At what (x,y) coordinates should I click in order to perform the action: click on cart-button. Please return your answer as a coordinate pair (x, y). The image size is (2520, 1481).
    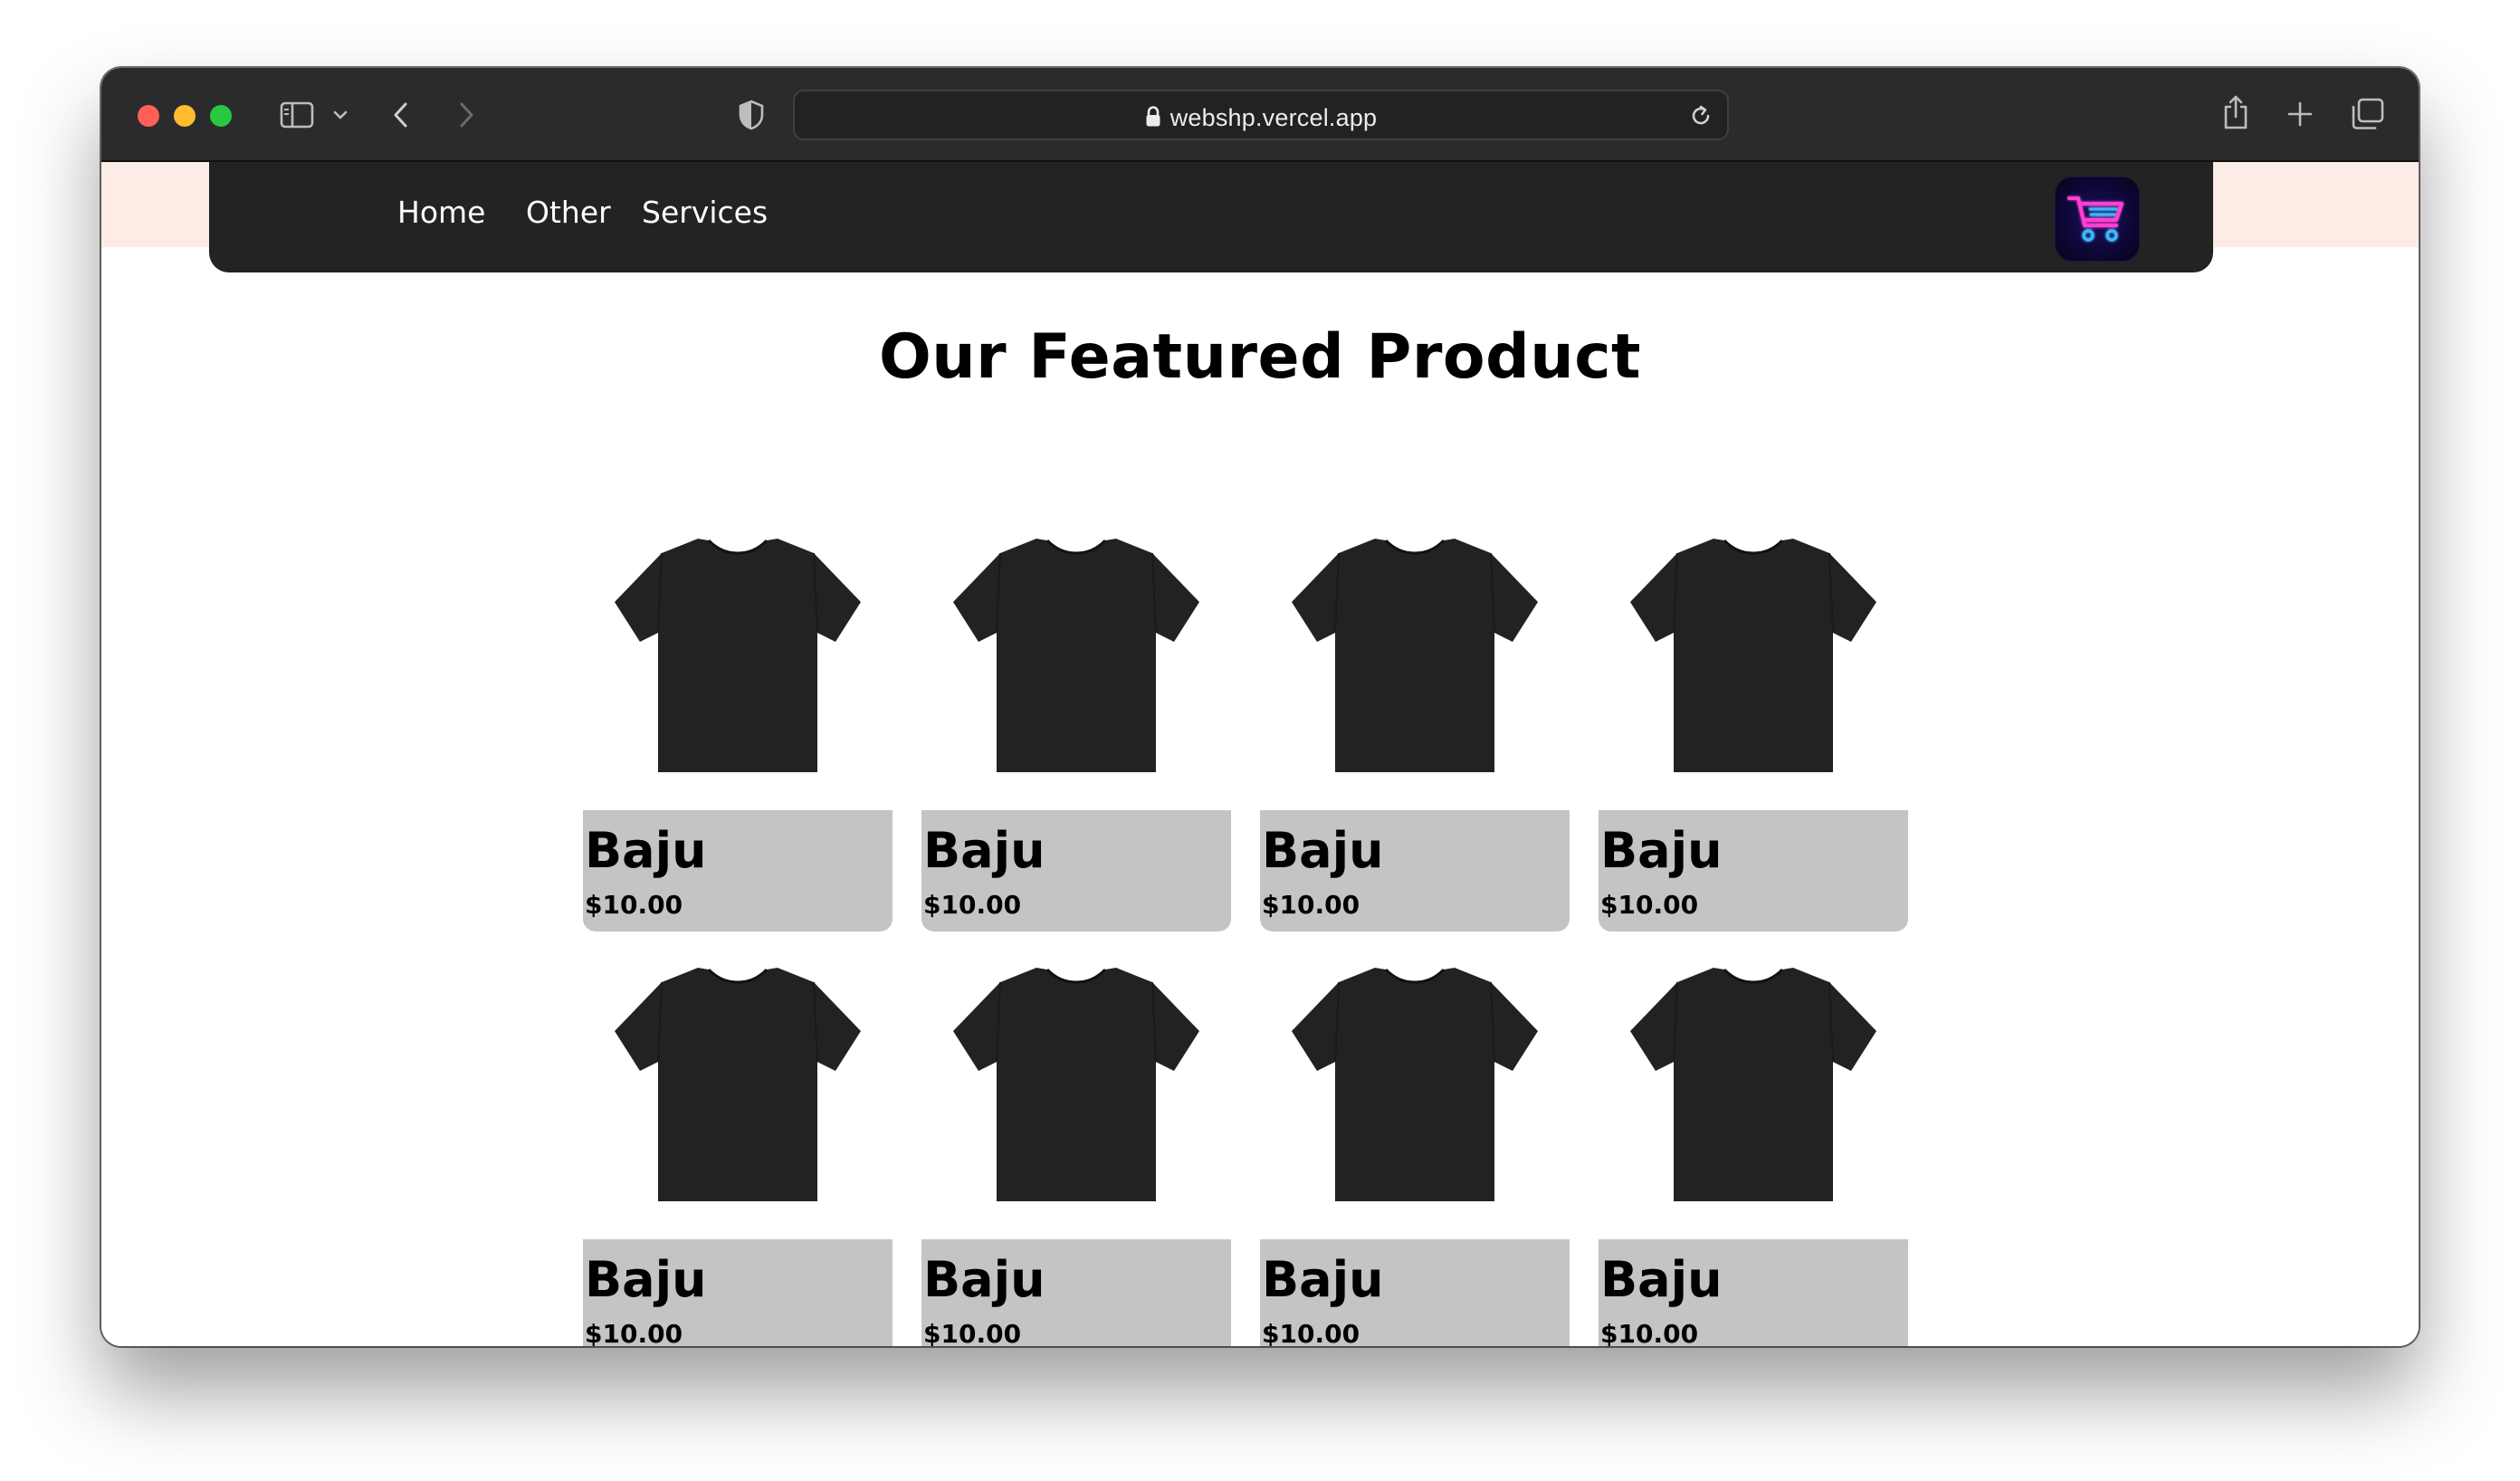
    Looking at the image, I should click on (2097, 219).